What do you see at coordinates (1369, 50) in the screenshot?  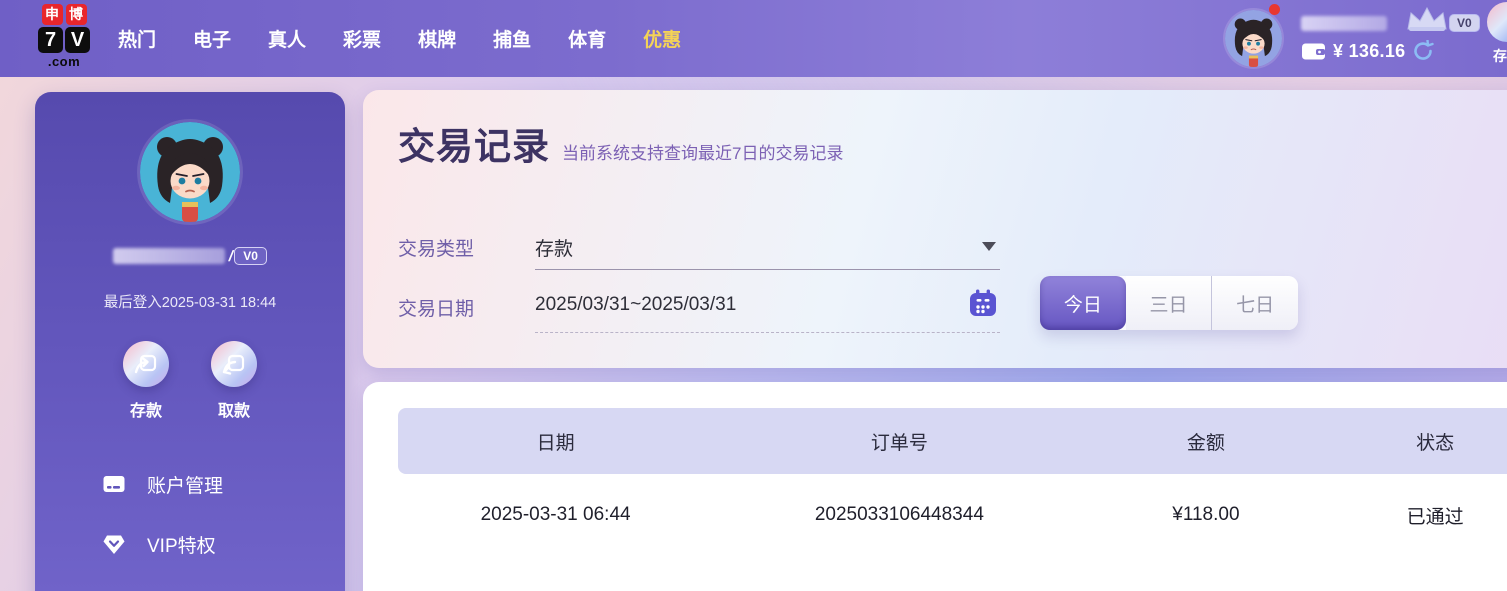 I see `balance-amount: ¥ 136.16` at bounding box center [1369, 50].